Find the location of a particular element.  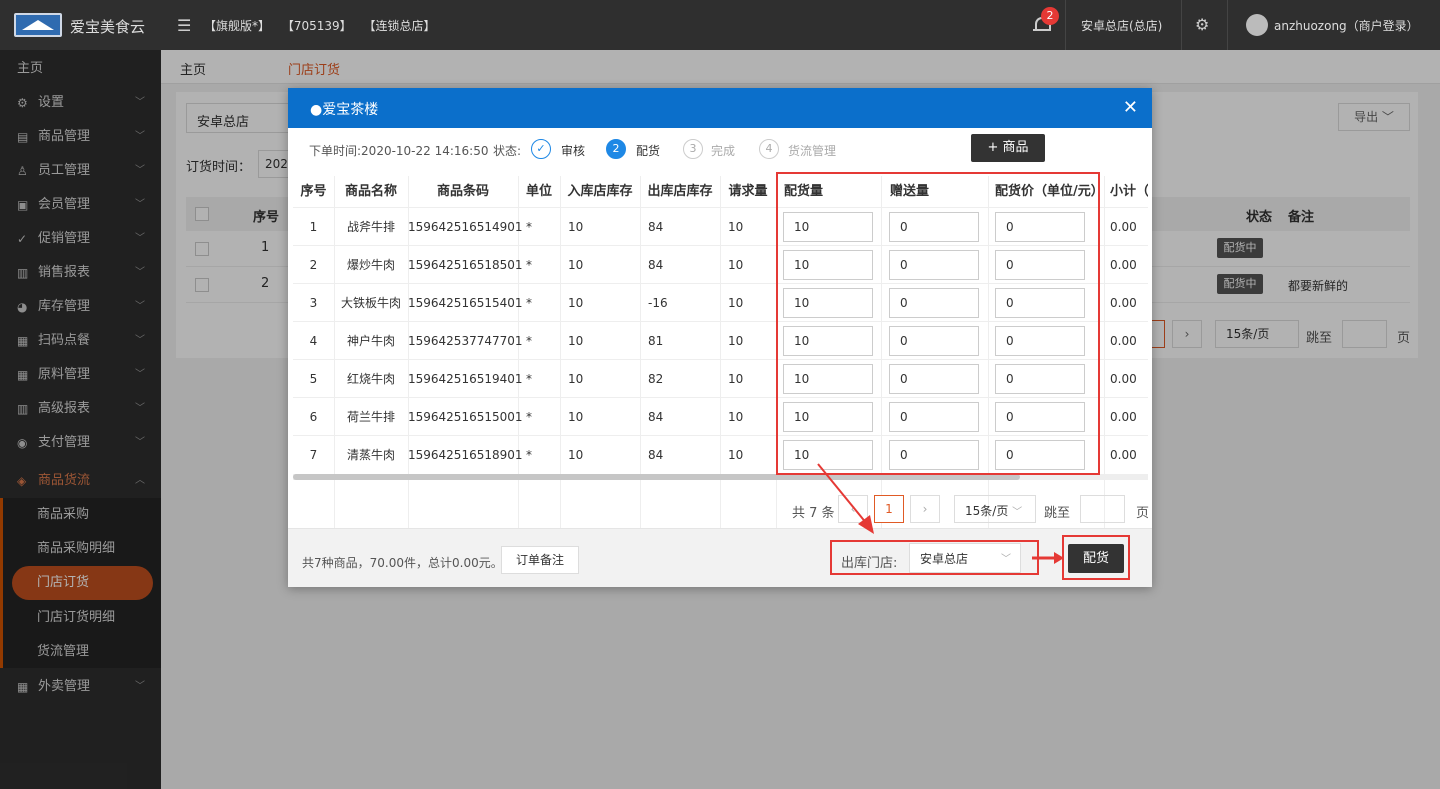

page-size-select: 15条/页 ﹀ is located at coordinates (995, 509).